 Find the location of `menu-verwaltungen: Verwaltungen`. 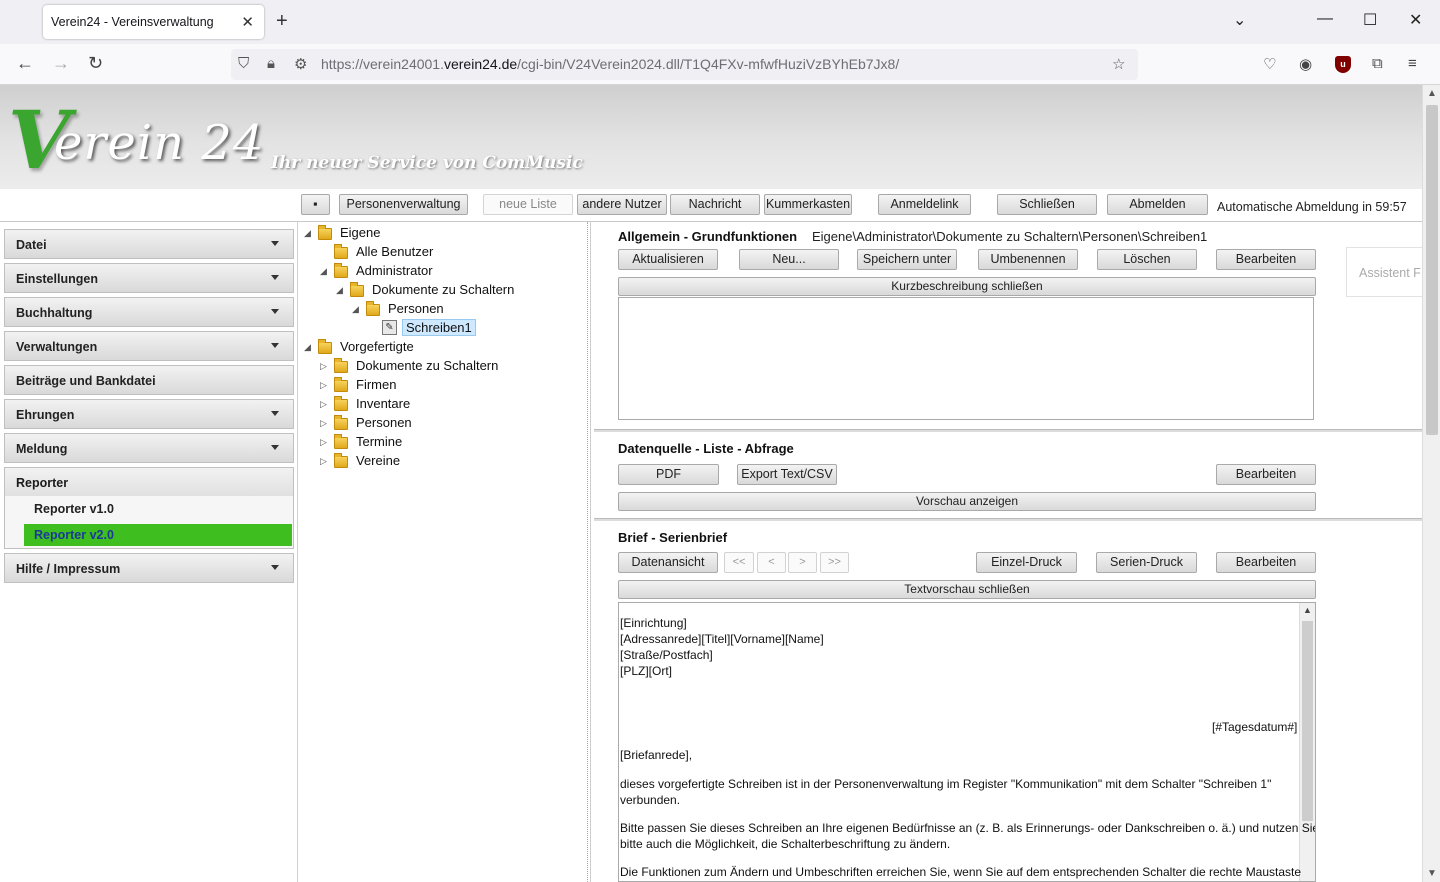

menu-verwaltungen: Verwaltungen is located at coordinates (149, 346).